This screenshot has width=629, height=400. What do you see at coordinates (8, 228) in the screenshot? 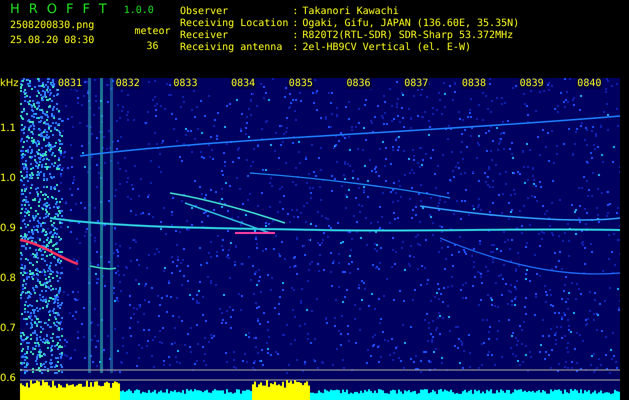
I see `y-axis-label: 0.9` at bounding box center [8, 228].